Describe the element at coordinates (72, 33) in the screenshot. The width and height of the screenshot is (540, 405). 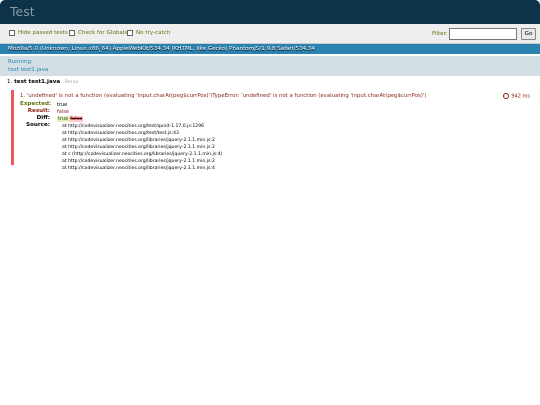
I see `check-globals-checkbox` at that location.